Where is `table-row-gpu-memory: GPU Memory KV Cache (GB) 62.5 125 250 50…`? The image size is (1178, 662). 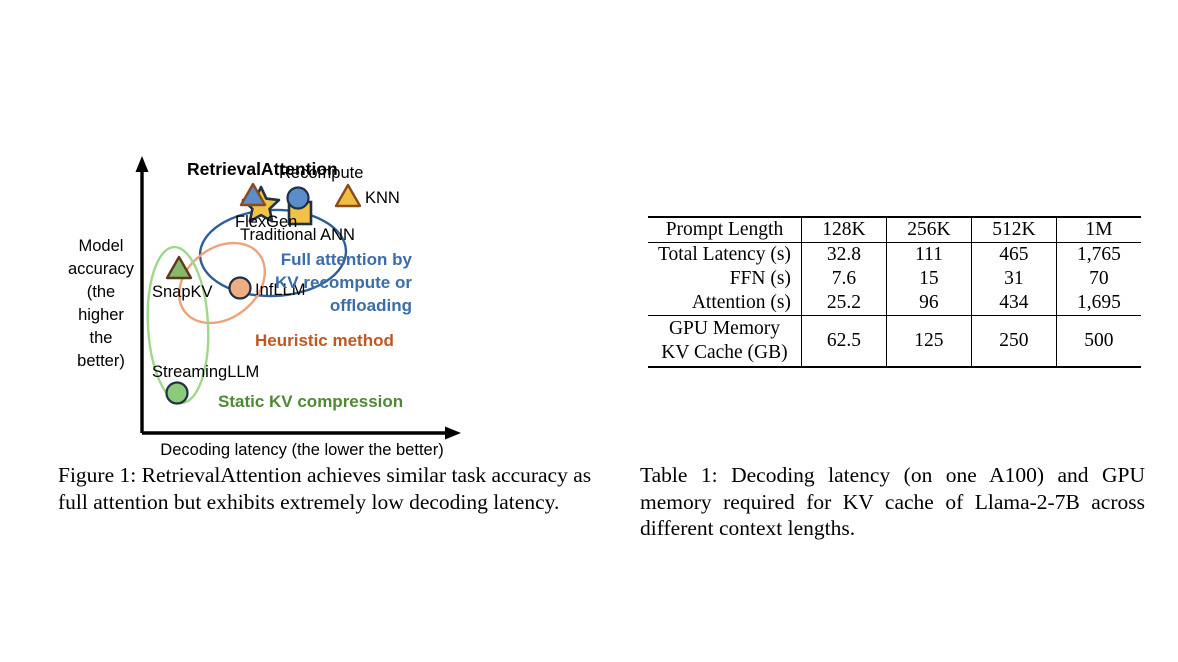 table-row-gpu-memory: GPU Memory KV Cache (GB) 62.5 125 250 50… is located at coordinates (894, 341).